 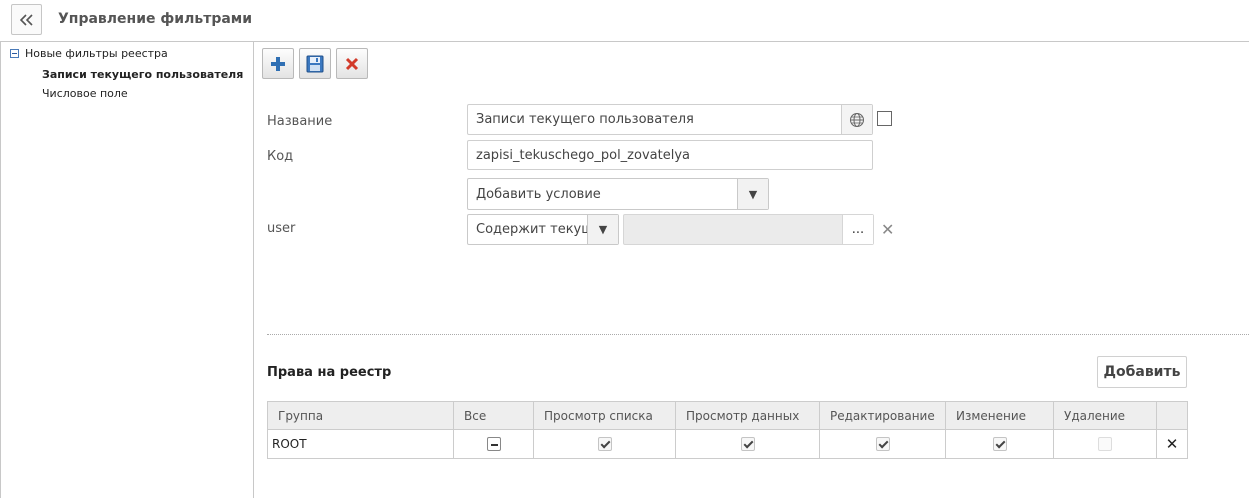 I want to click on column-header: Редактирование, so click(x=882, y=415).